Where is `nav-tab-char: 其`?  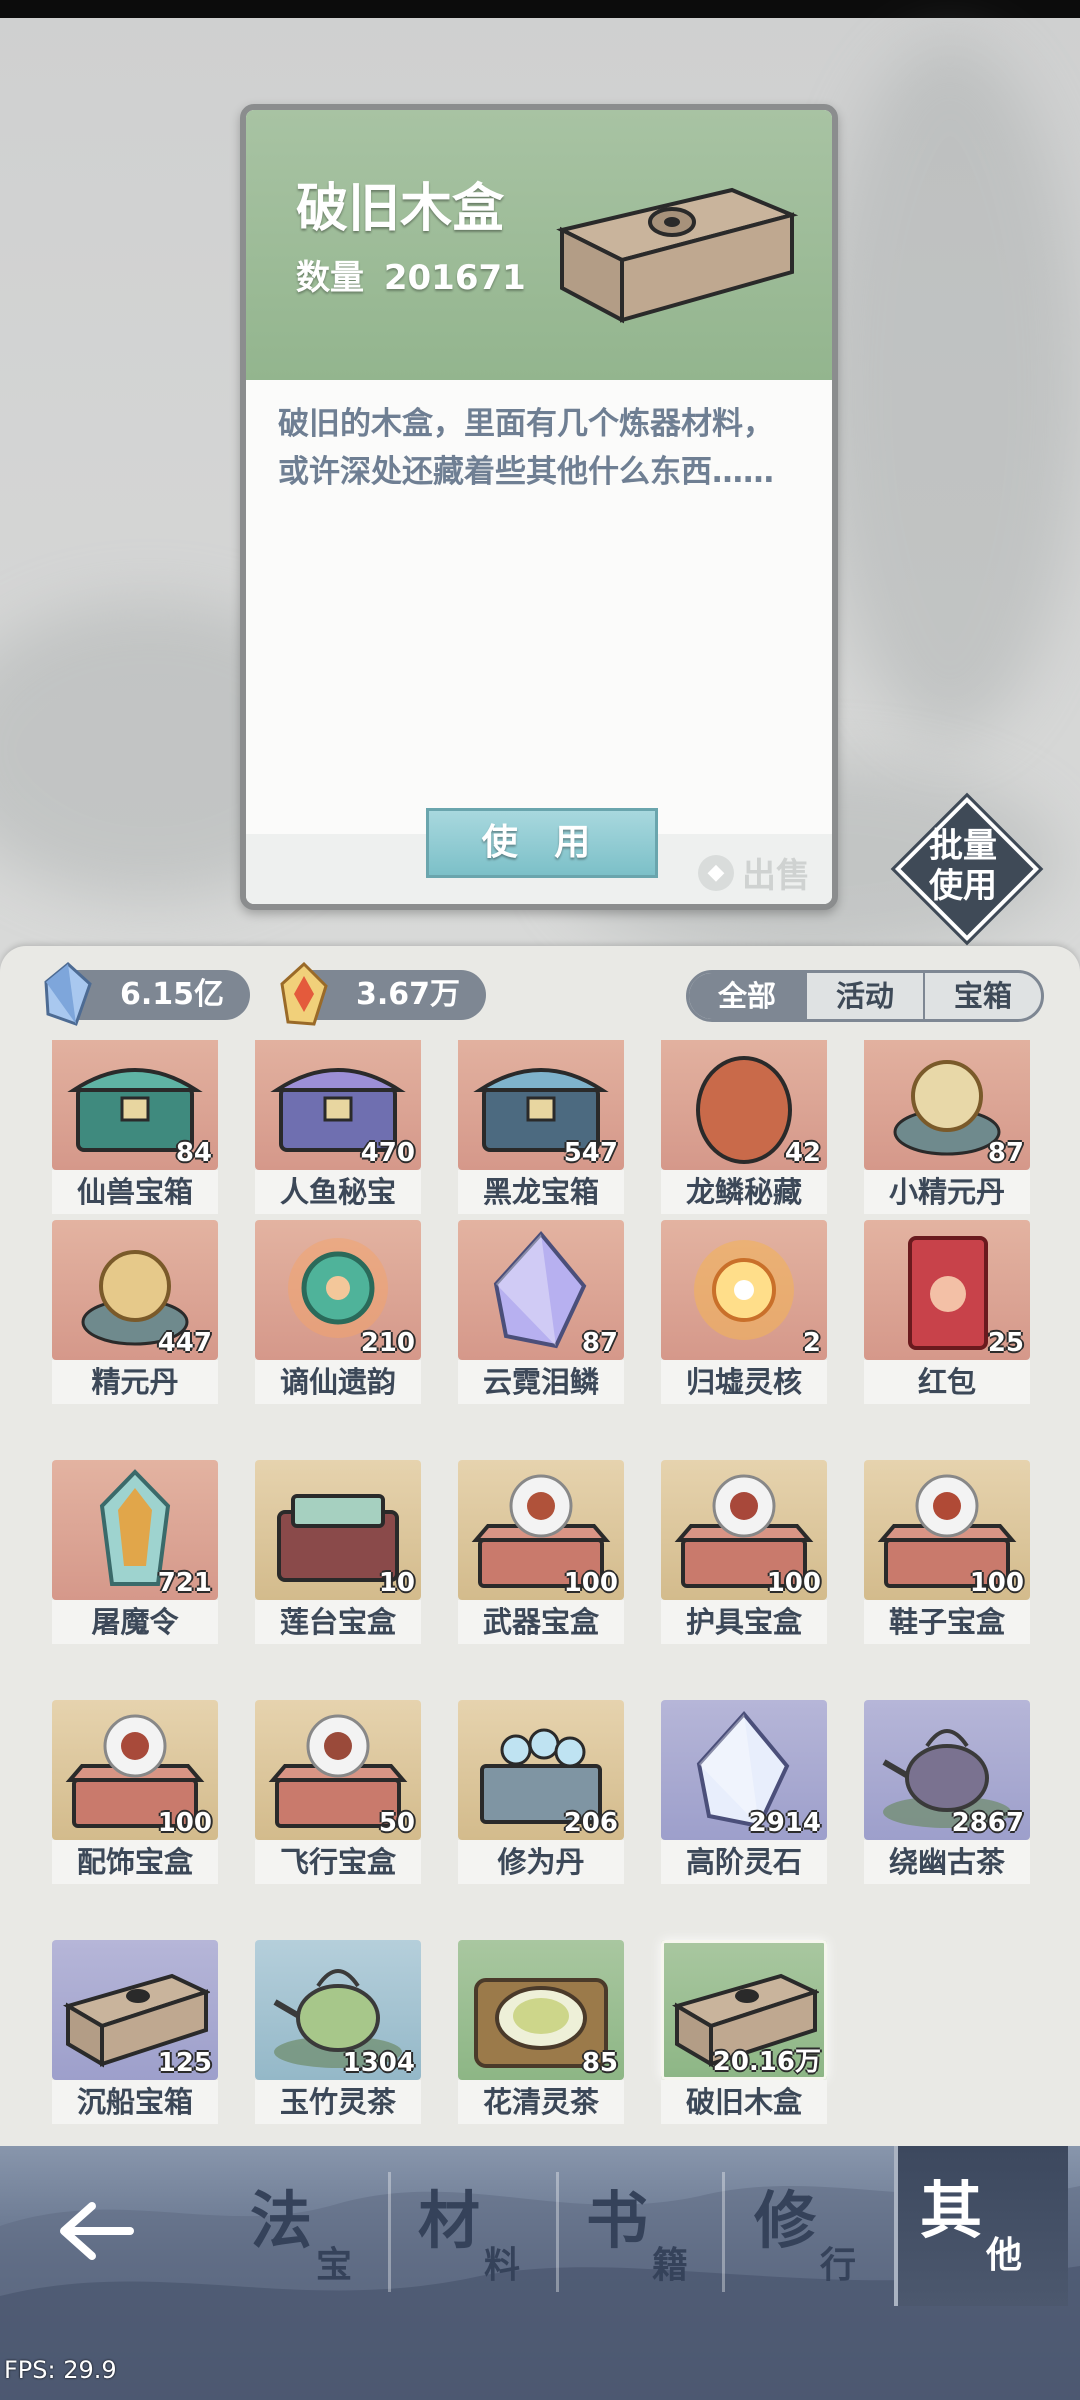 nav-tab-char: 其 is located at coordinates (951, 2210).